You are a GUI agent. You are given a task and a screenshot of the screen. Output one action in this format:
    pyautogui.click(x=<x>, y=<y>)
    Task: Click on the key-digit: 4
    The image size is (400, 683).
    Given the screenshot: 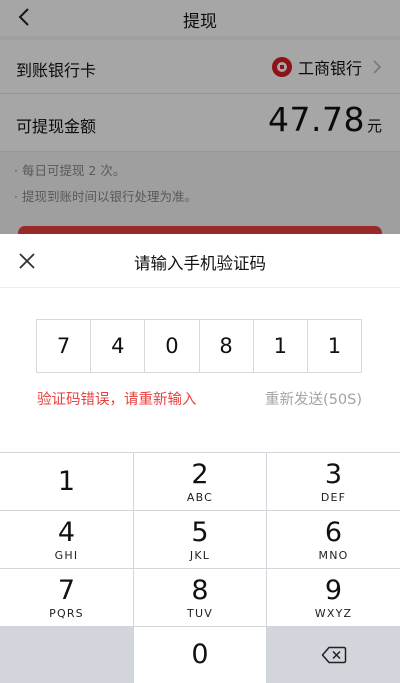 What is the action you would take?
    pyautogui.click(x=66, y=532)
    